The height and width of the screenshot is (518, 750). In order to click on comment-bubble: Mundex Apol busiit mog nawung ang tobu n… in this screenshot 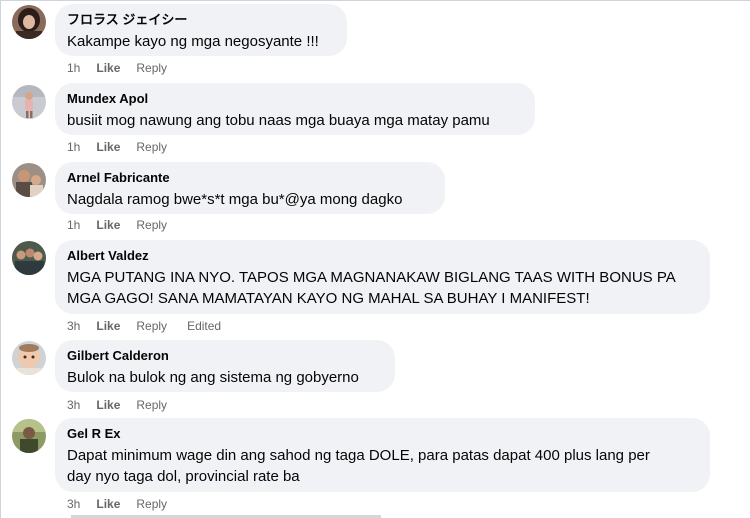, I will do `click(295, 109)`.